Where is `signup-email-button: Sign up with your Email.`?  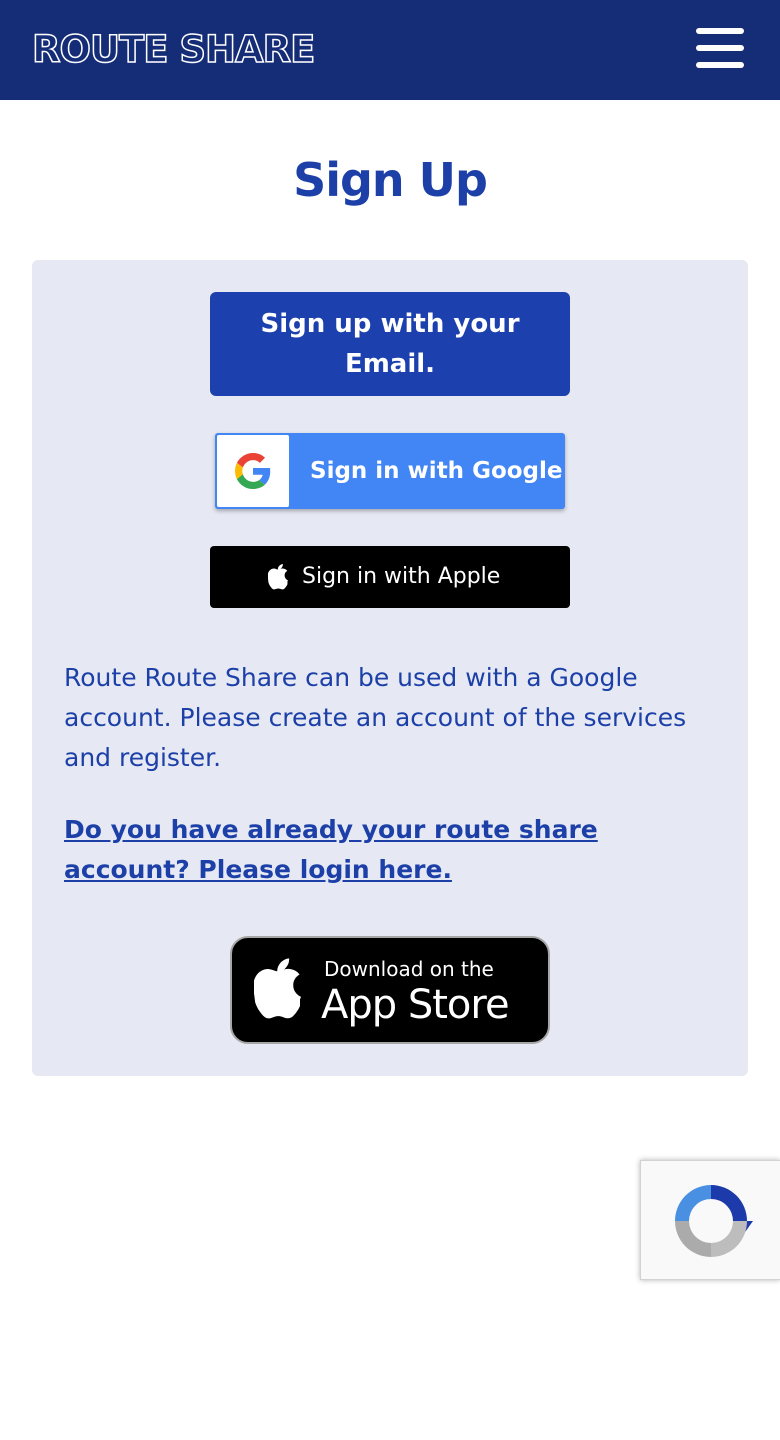 signup-email-button: Sign up with your Email. is located at coordinates (390, 344).